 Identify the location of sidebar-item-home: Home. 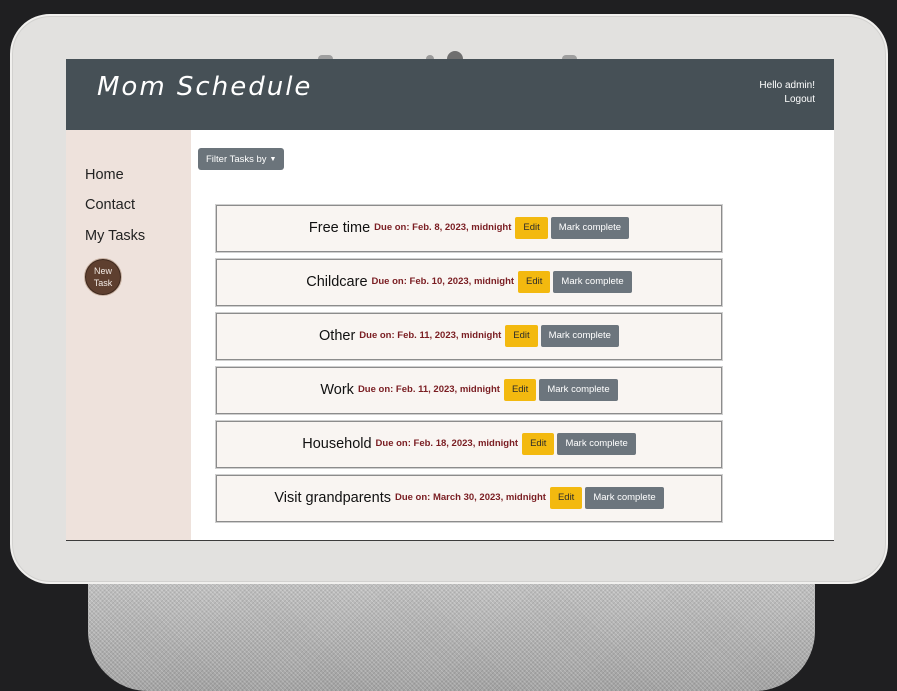
(104, 175).